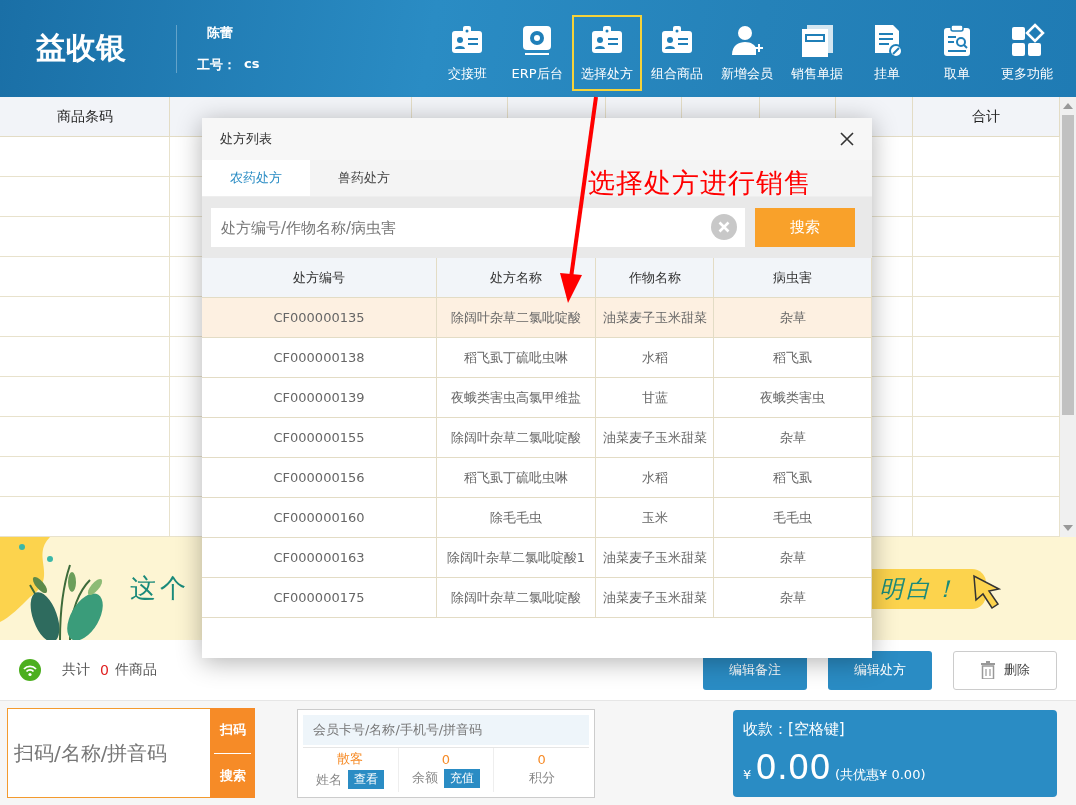  What do you see at coordinates (655, 278) in the screenshot?
I see `column-header: 作物名称` at bounding box center [655, 278].